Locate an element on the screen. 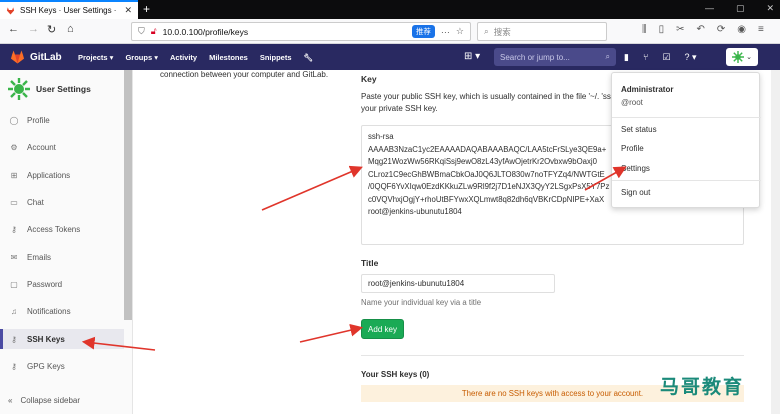 This screenshot has width=780, height=414. sidebar-item-label: Profile is located at coordinates (38, 120).